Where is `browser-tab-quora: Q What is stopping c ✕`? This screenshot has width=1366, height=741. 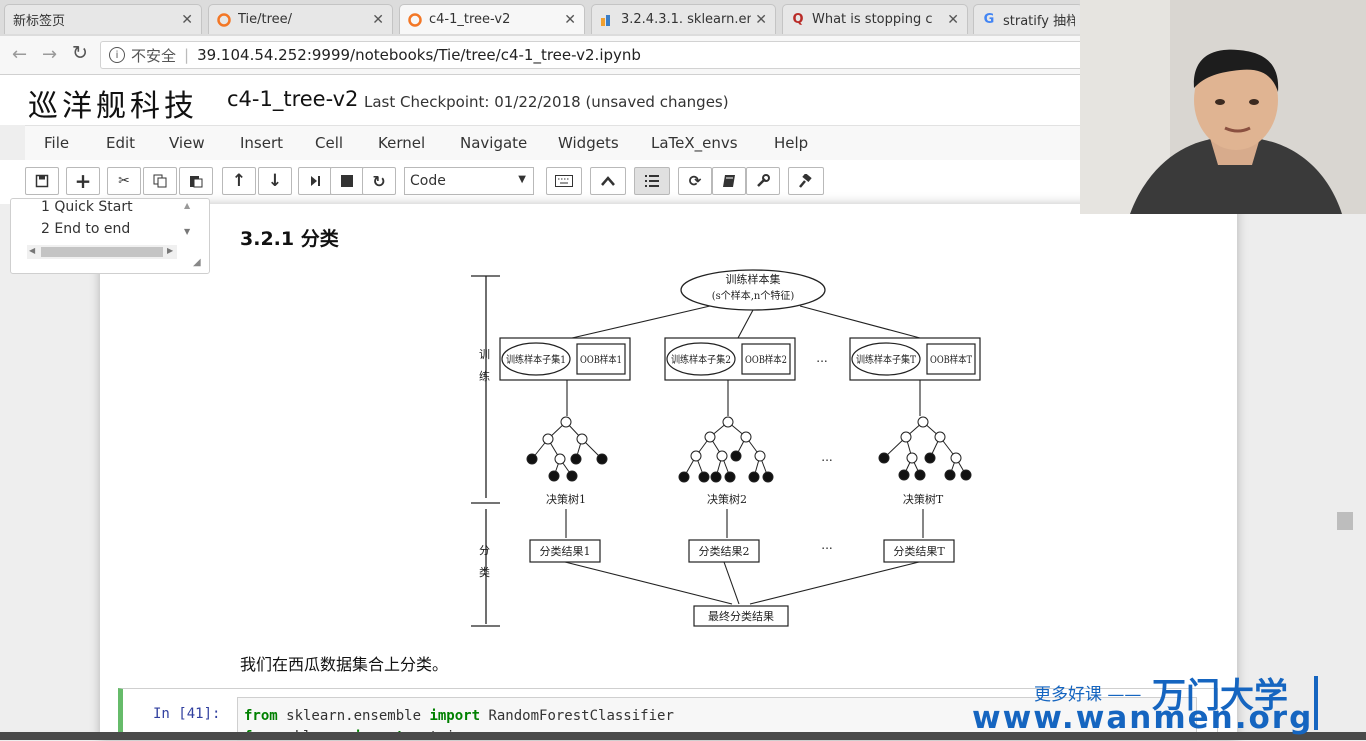 browser-tab-quora: Q What is stopping c ✕ is located at coordinates (875, 19).